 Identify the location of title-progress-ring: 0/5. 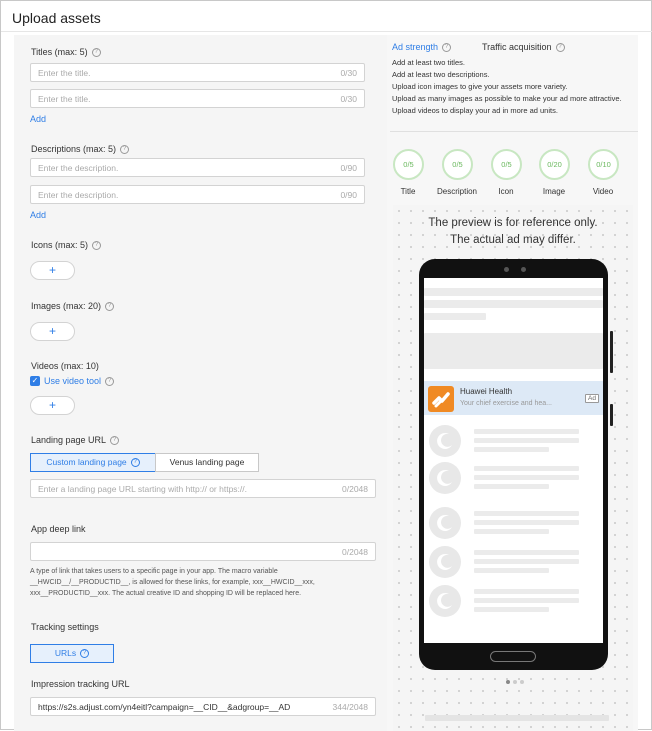
(408, 164).